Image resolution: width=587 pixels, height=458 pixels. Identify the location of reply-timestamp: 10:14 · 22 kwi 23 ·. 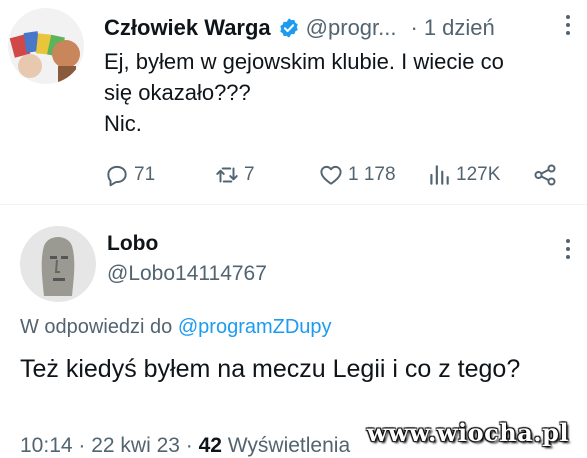
(109, 445).